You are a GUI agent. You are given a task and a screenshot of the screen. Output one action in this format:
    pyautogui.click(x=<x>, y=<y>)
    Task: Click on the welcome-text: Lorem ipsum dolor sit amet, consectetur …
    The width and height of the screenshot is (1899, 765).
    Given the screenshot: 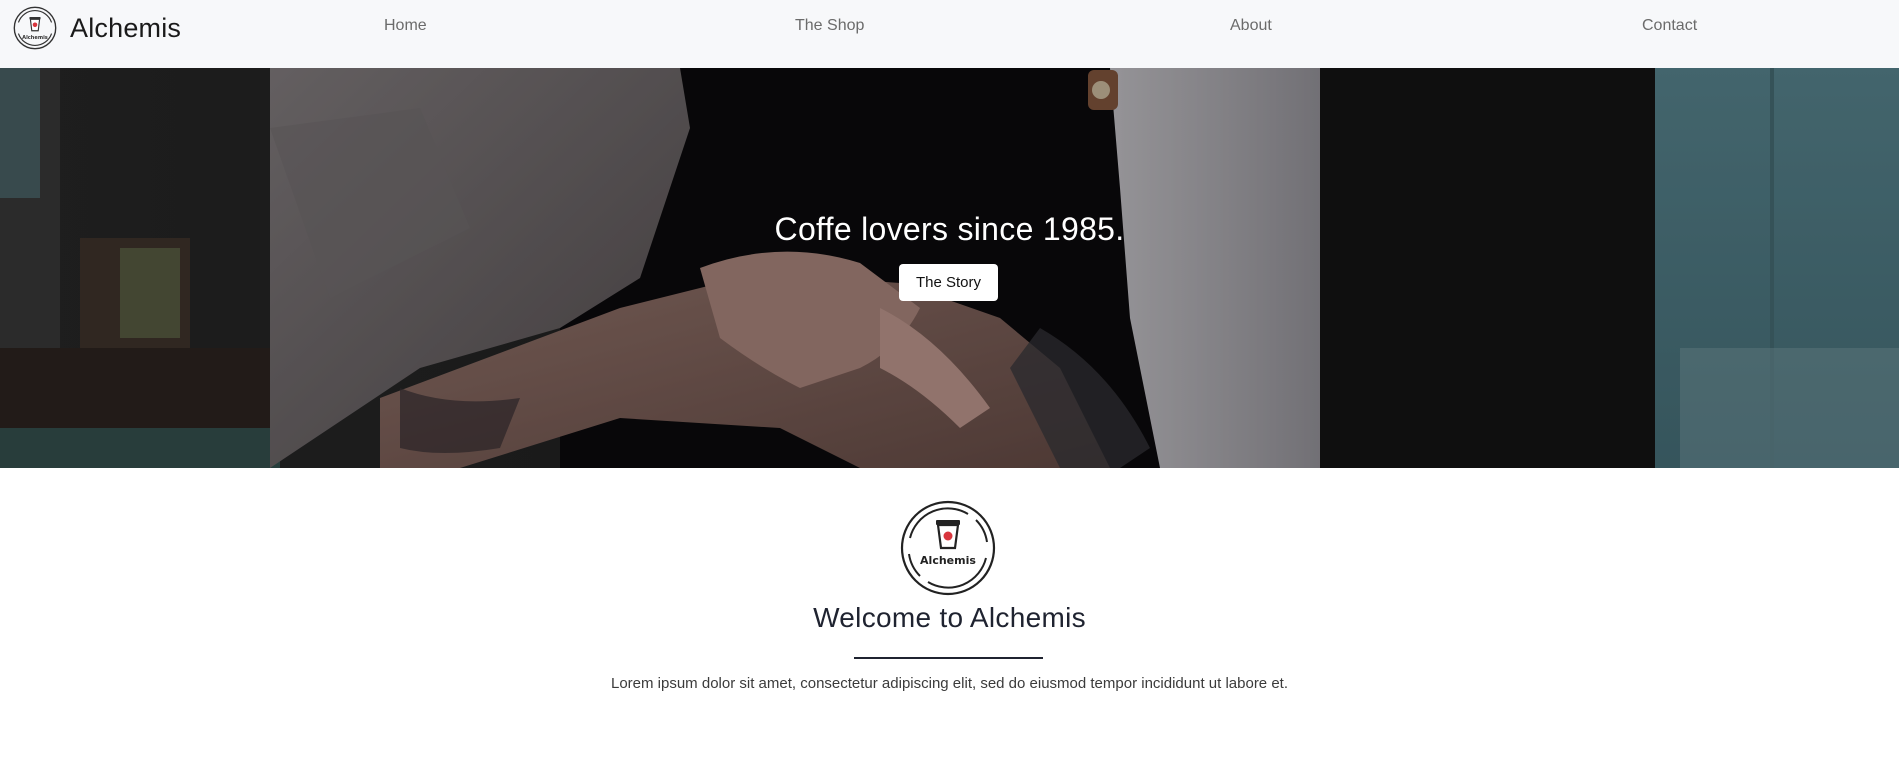 What is the action you would take?
    pyautogui.click(x=949, y=683)
    